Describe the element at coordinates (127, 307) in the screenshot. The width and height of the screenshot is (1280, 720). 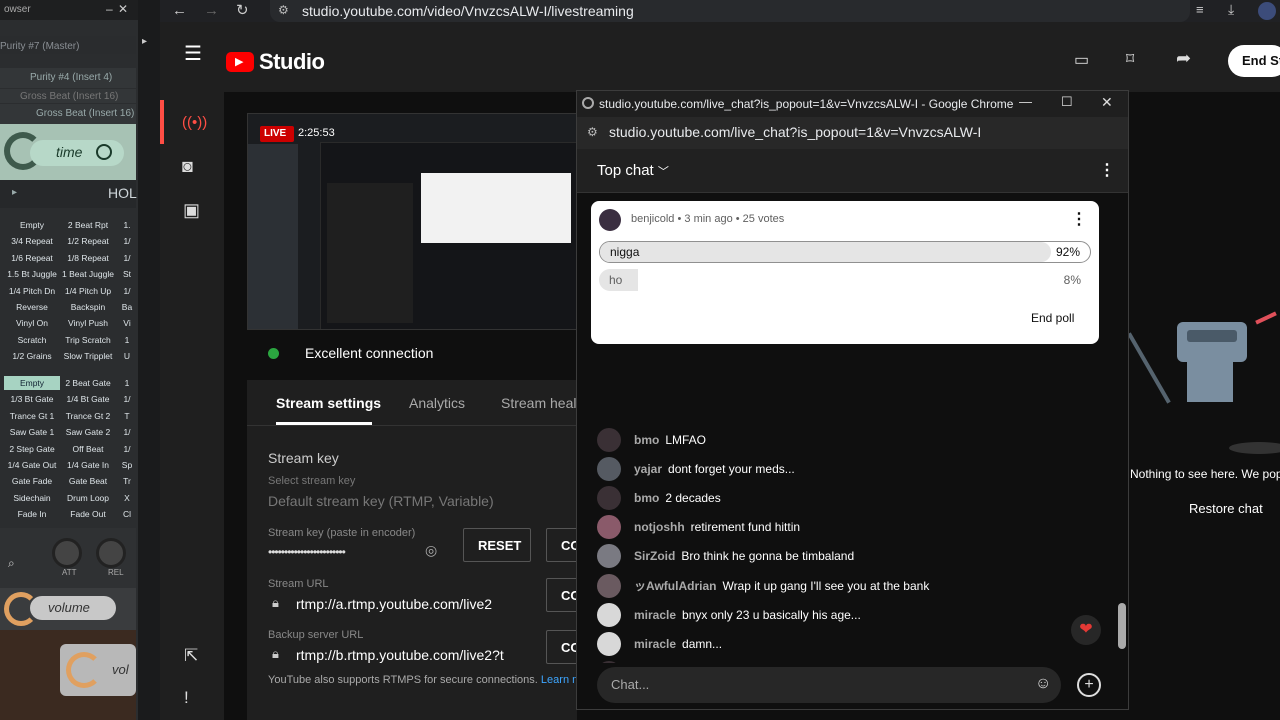
I see `preset-button: Ba` at that location.